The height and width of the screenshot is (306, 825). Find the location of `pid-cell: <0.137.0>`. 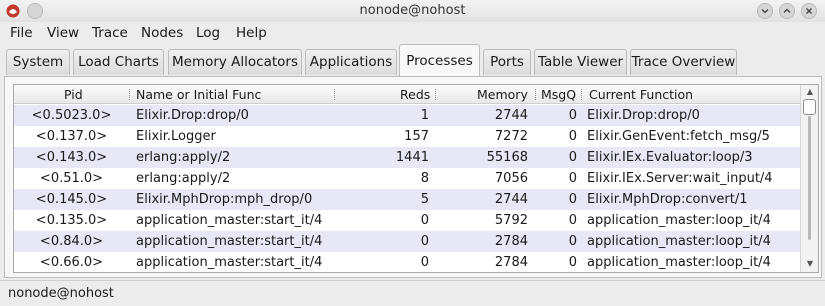

pid-cell: <0.137.0> is located at coordinates (71, 136).